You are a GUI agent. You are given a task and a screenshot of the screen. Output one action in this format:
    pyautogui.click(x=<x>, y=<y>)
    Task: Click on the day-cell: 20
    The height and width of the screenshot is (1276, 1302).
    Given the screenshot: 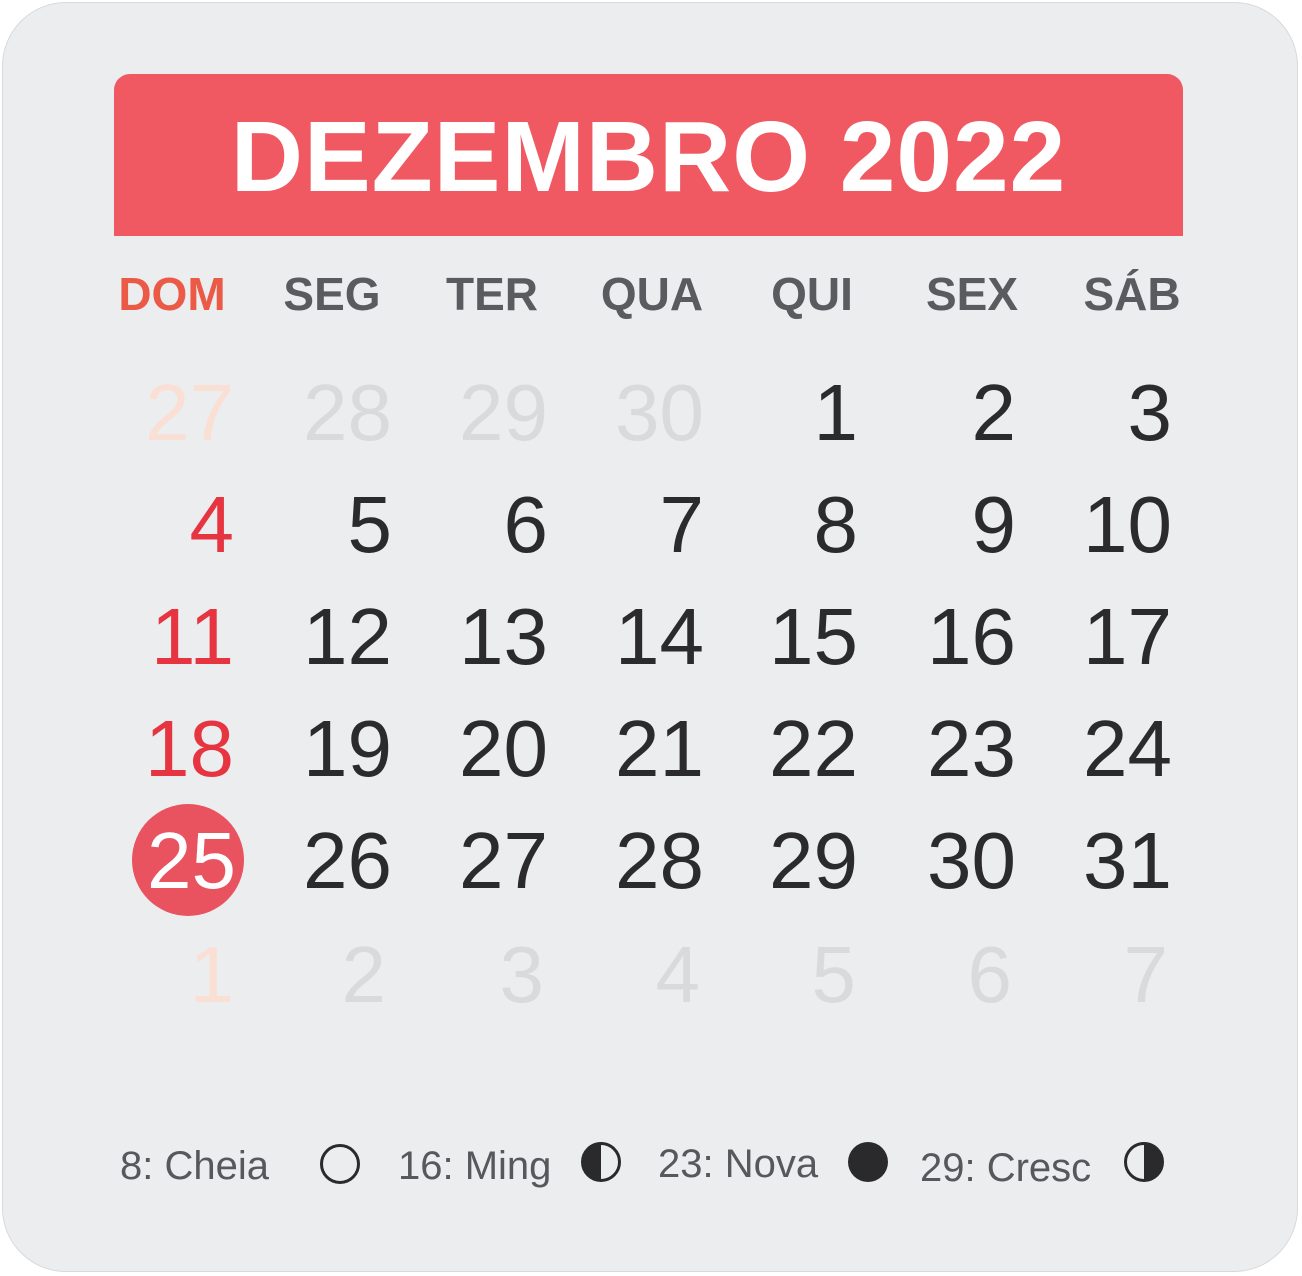 What is the action you would take?
    pyautogui.click(x=483, y=749)
    